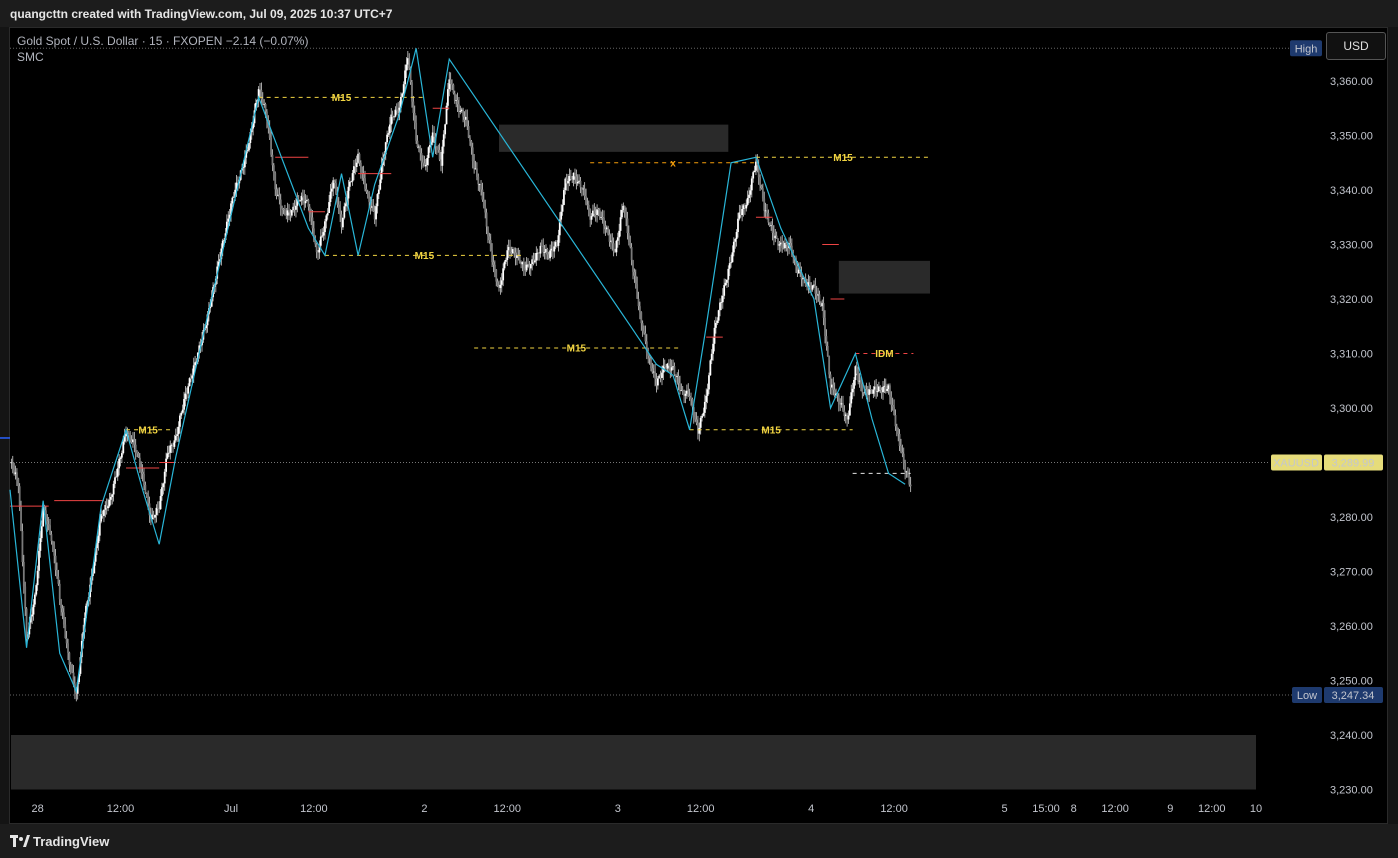 Image resolution: width=1398 pixels, height=858 pixels. I want to click on zone-box, so click(884, 277).